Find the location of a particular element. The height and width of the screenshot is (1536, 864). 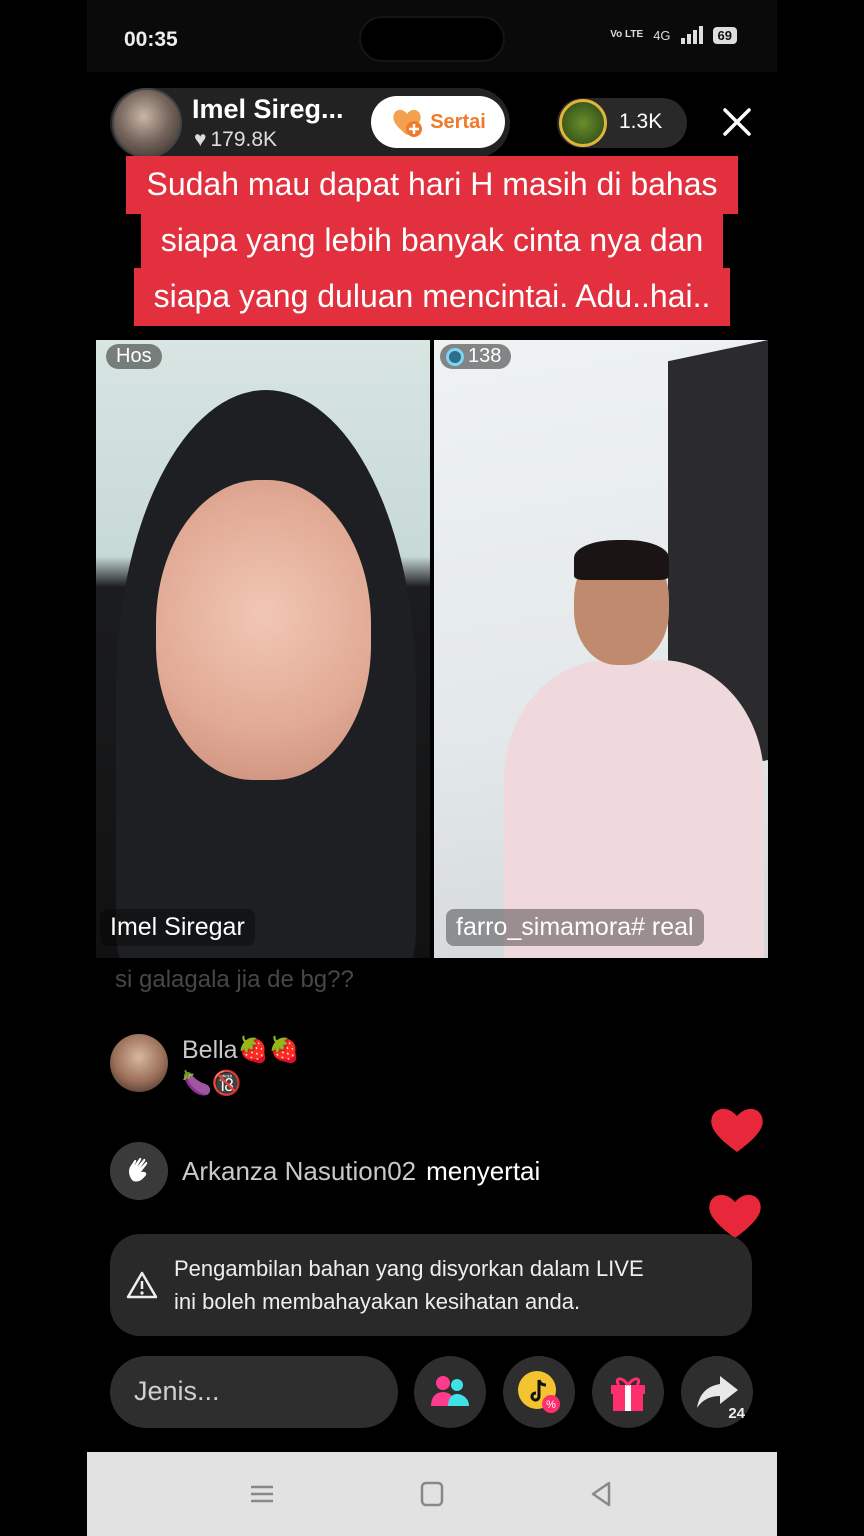

follow-button: Sertai is located at coordinates (438, 122).